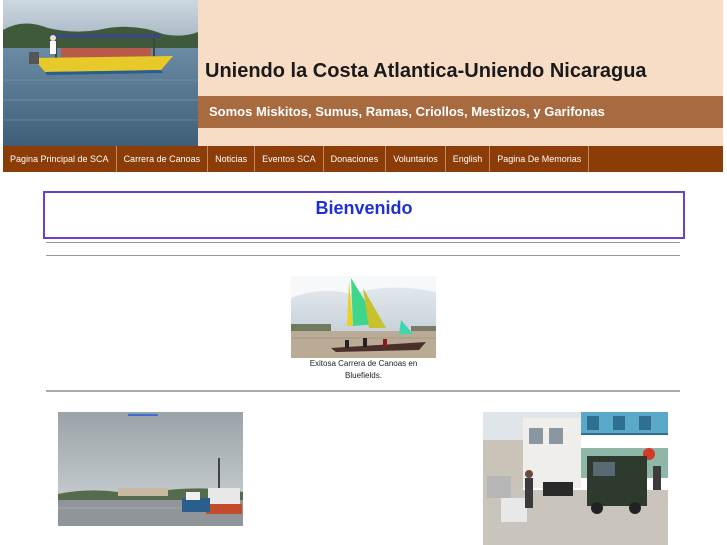 The width and height of the screenshot is (727, 545). Describe the element at coordinates (364, 208) in the screenshot. I see `welcome-heading: Bienvenido` at that location.